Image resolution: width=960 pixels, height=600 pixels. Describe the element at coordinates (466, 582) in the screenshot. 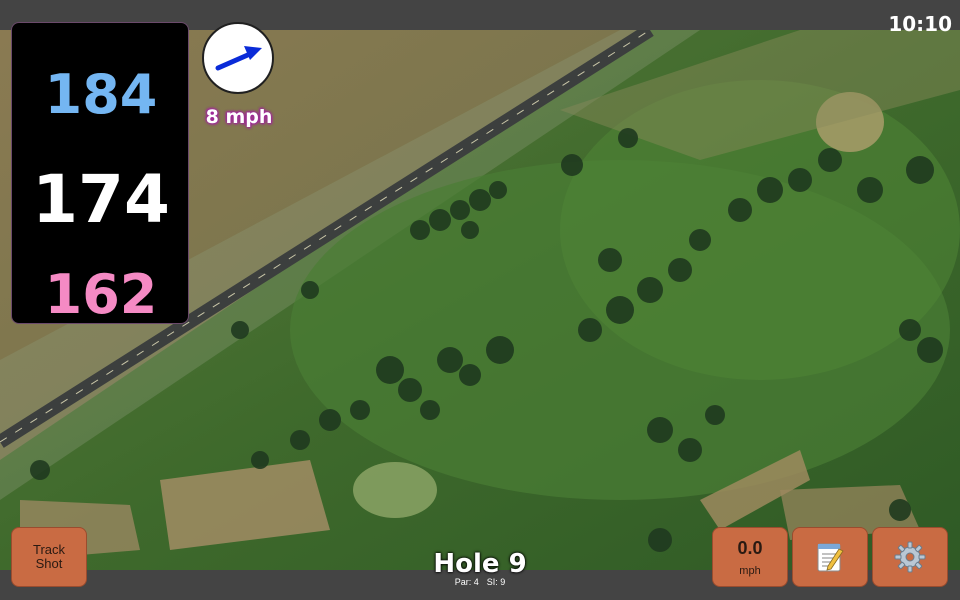

I see `par-label: Par: 4` at that location.